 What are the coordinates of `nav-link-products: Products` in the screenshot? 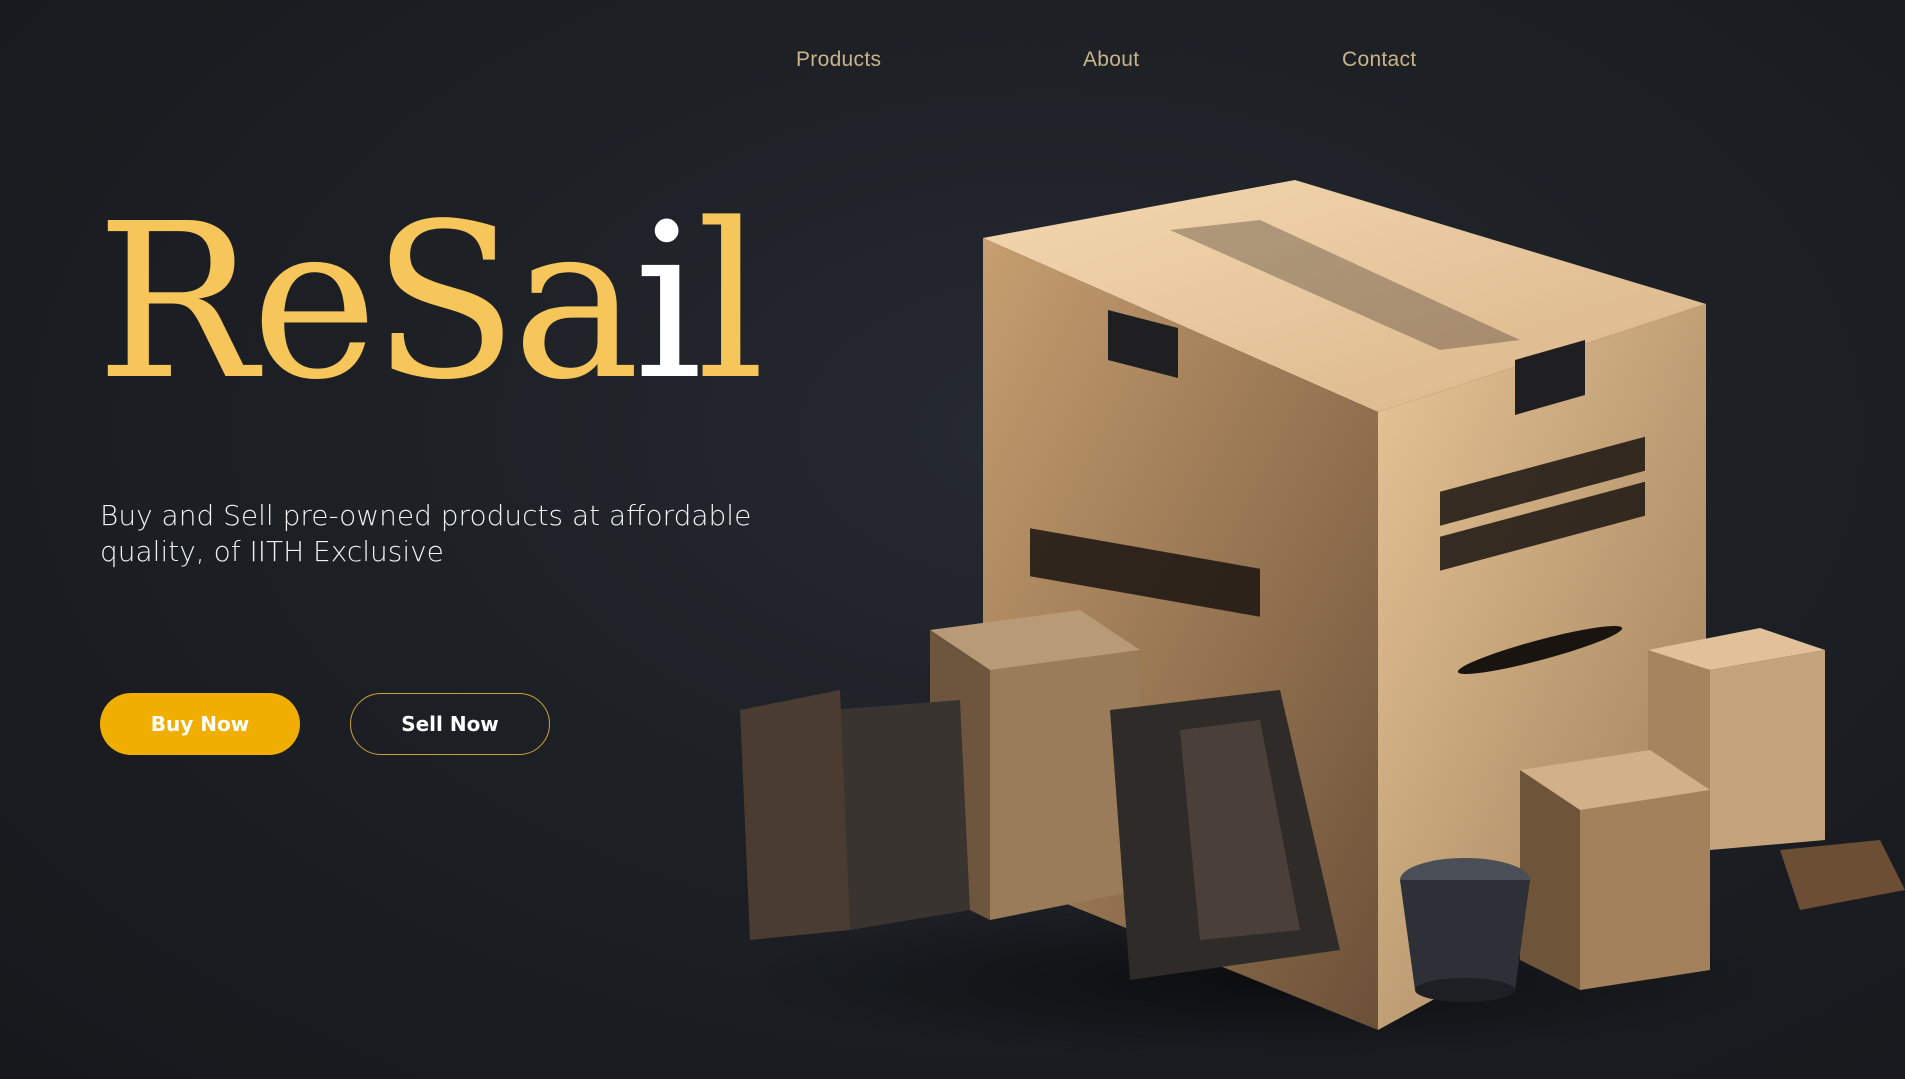 It's located at (838, 60).